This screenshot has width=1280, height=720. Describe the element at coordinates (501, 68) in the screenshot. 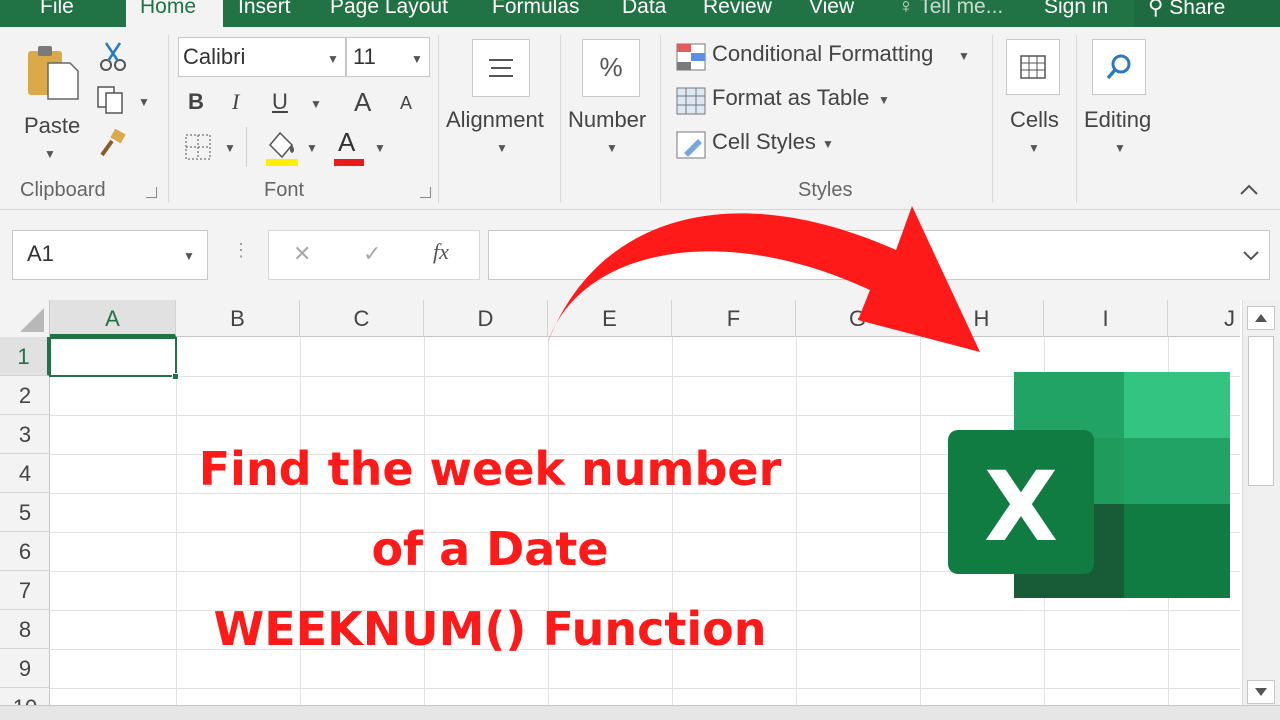

I see `alignment-icon` at that location.